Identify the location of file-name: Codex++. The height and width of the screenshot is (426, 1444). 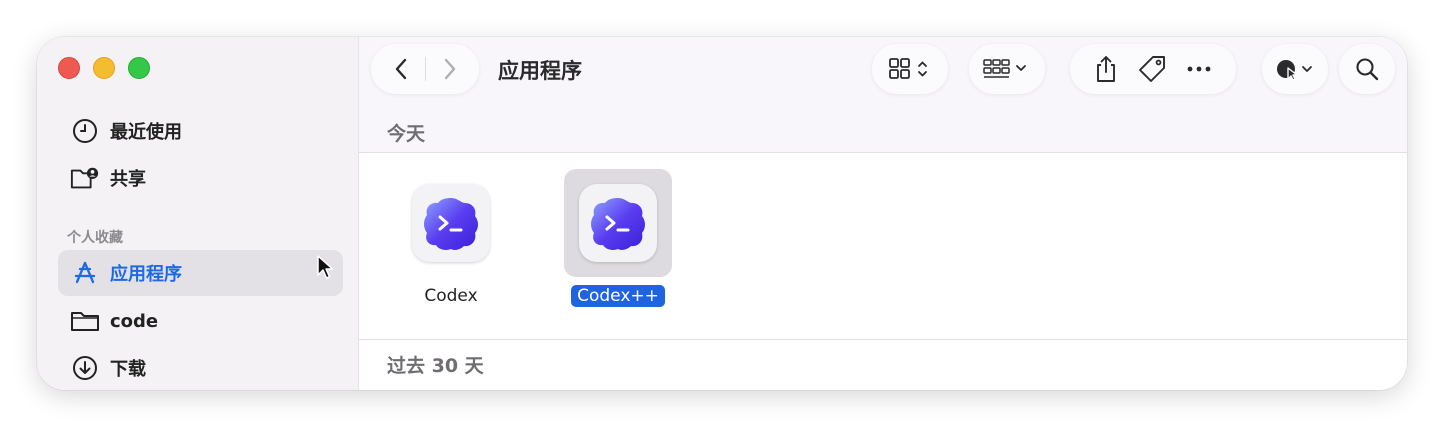
(618, 296).